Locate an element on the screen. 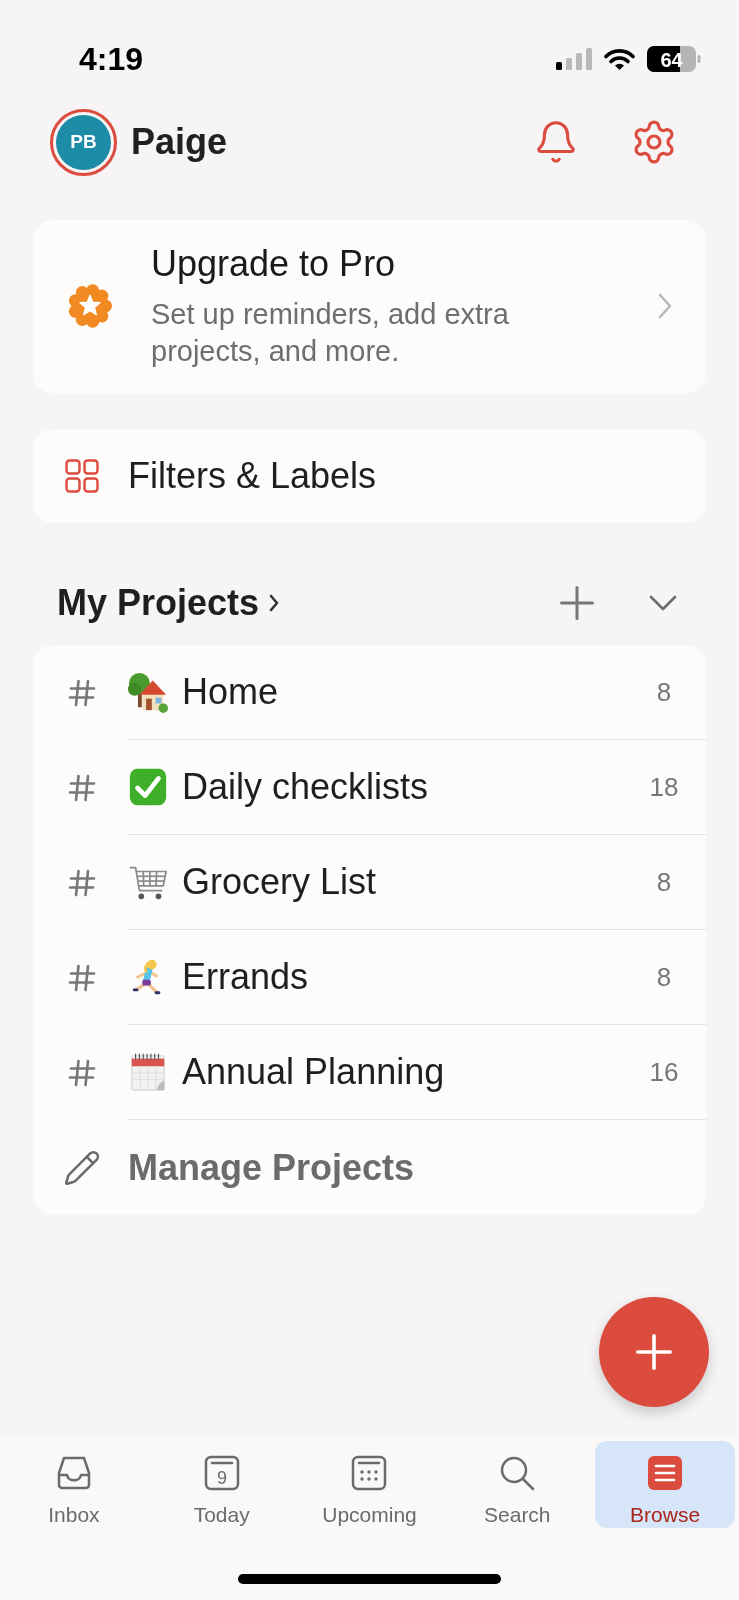 The width and height of the screenshot is (739, 1600). tab: Upcoming is located at coordinates (369, 1484).